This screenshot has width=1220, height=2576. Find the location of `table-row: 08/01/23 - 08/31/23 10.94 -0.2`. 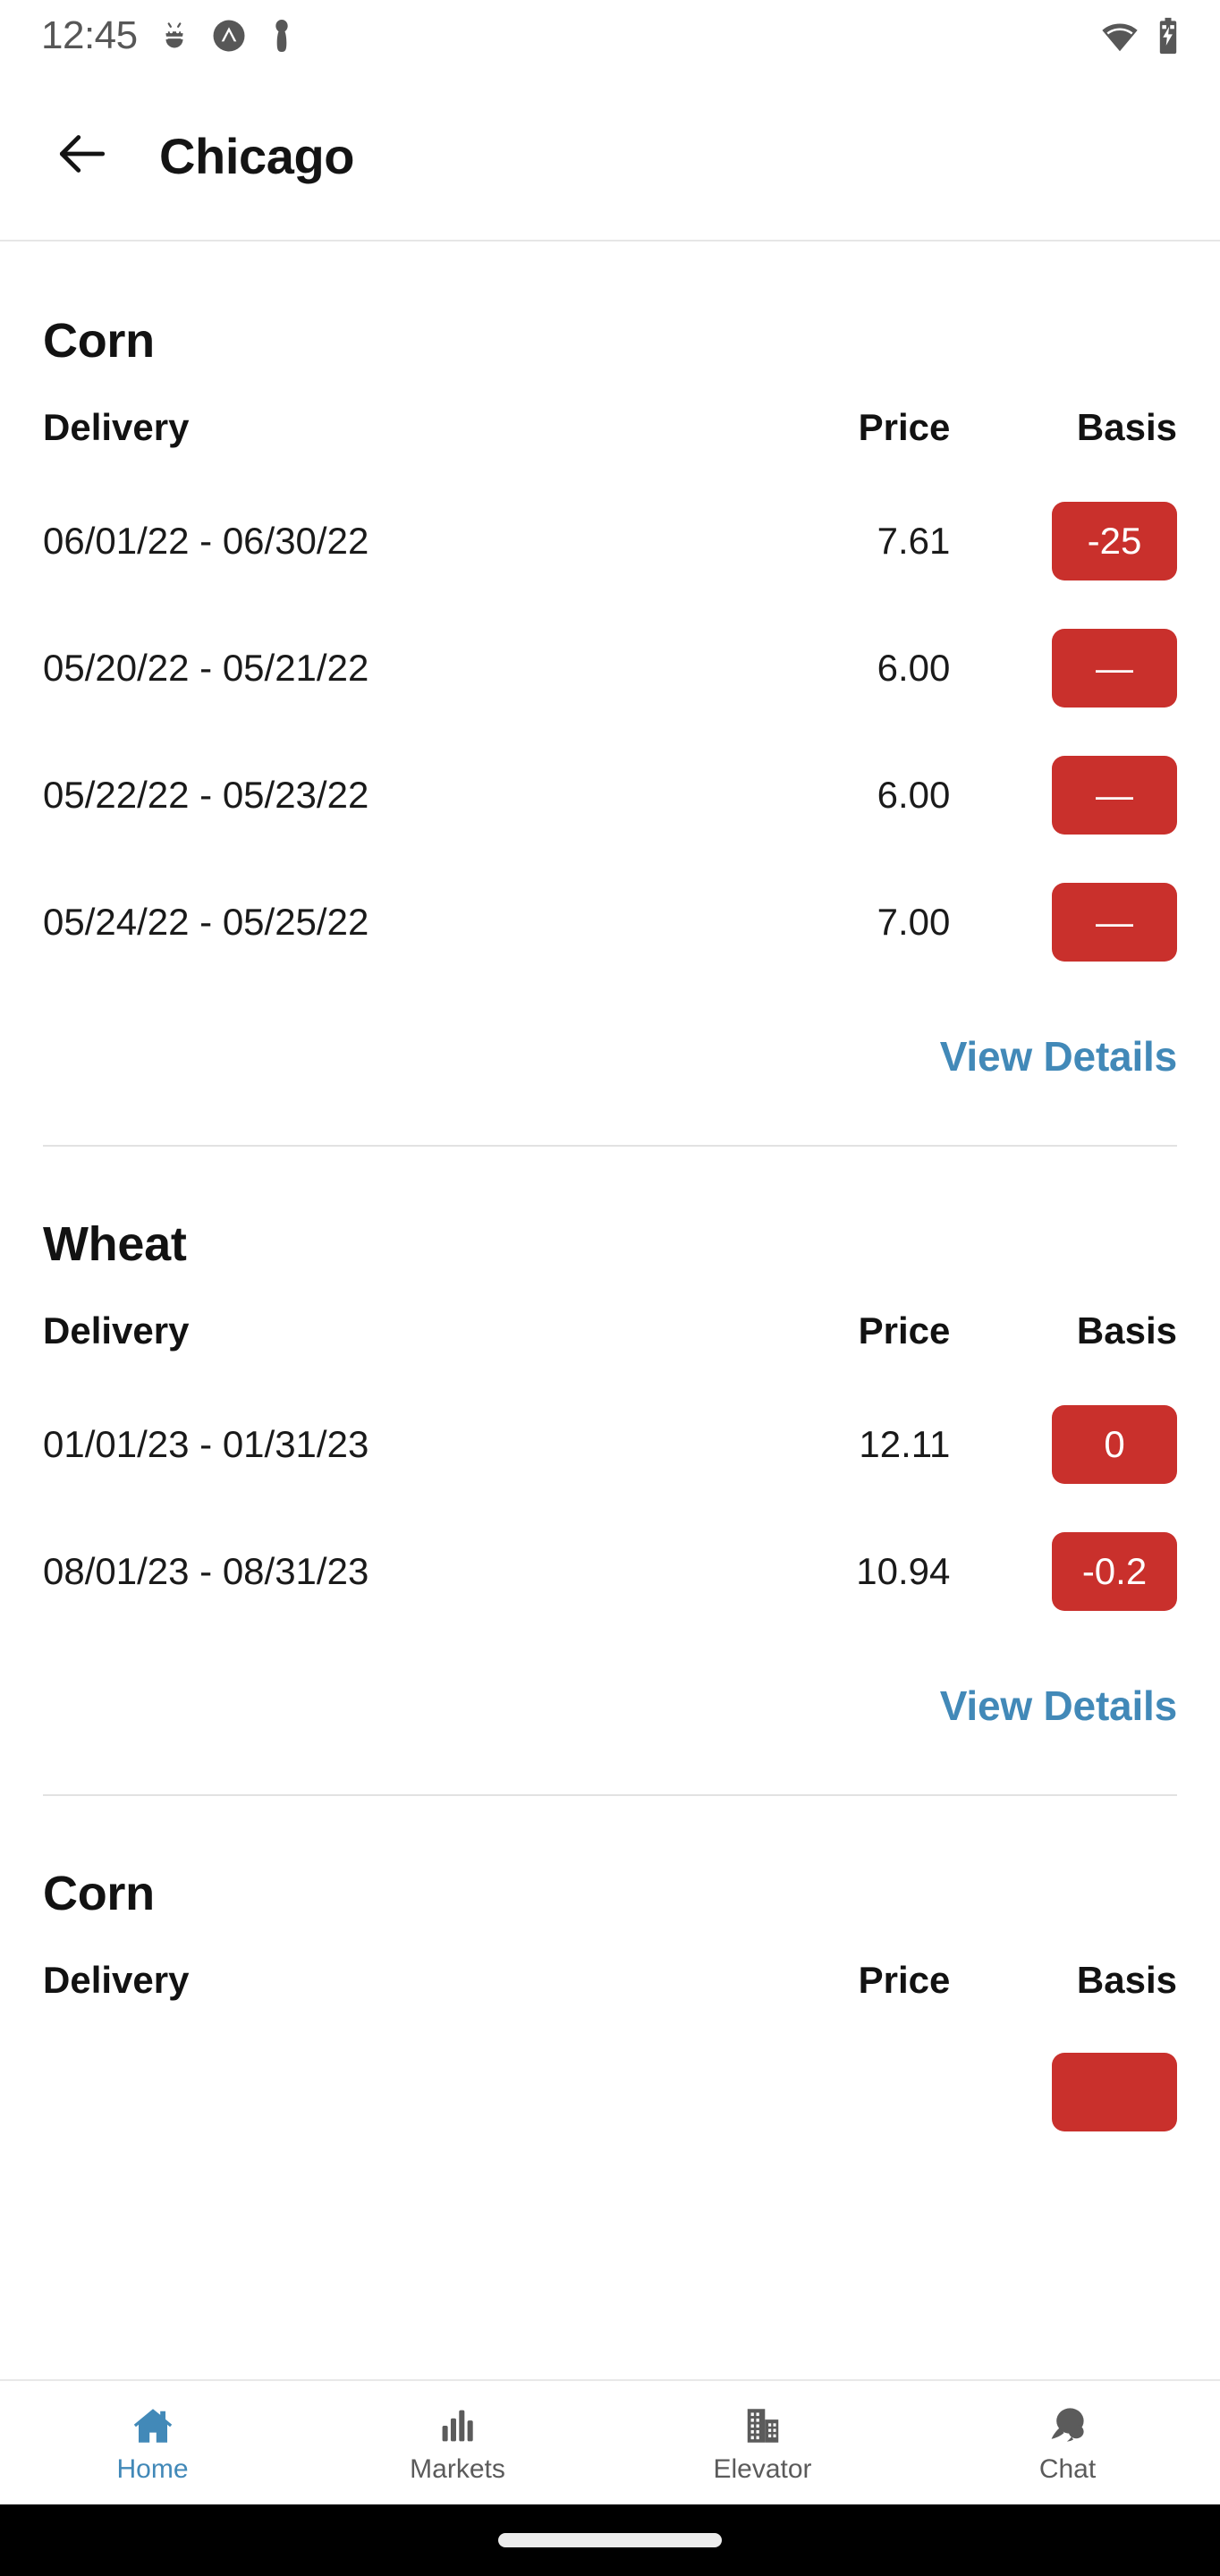

table-row: 08/01/23 - 08/31/23 10.94 -0.2 is located at coordinates (610, 1571).